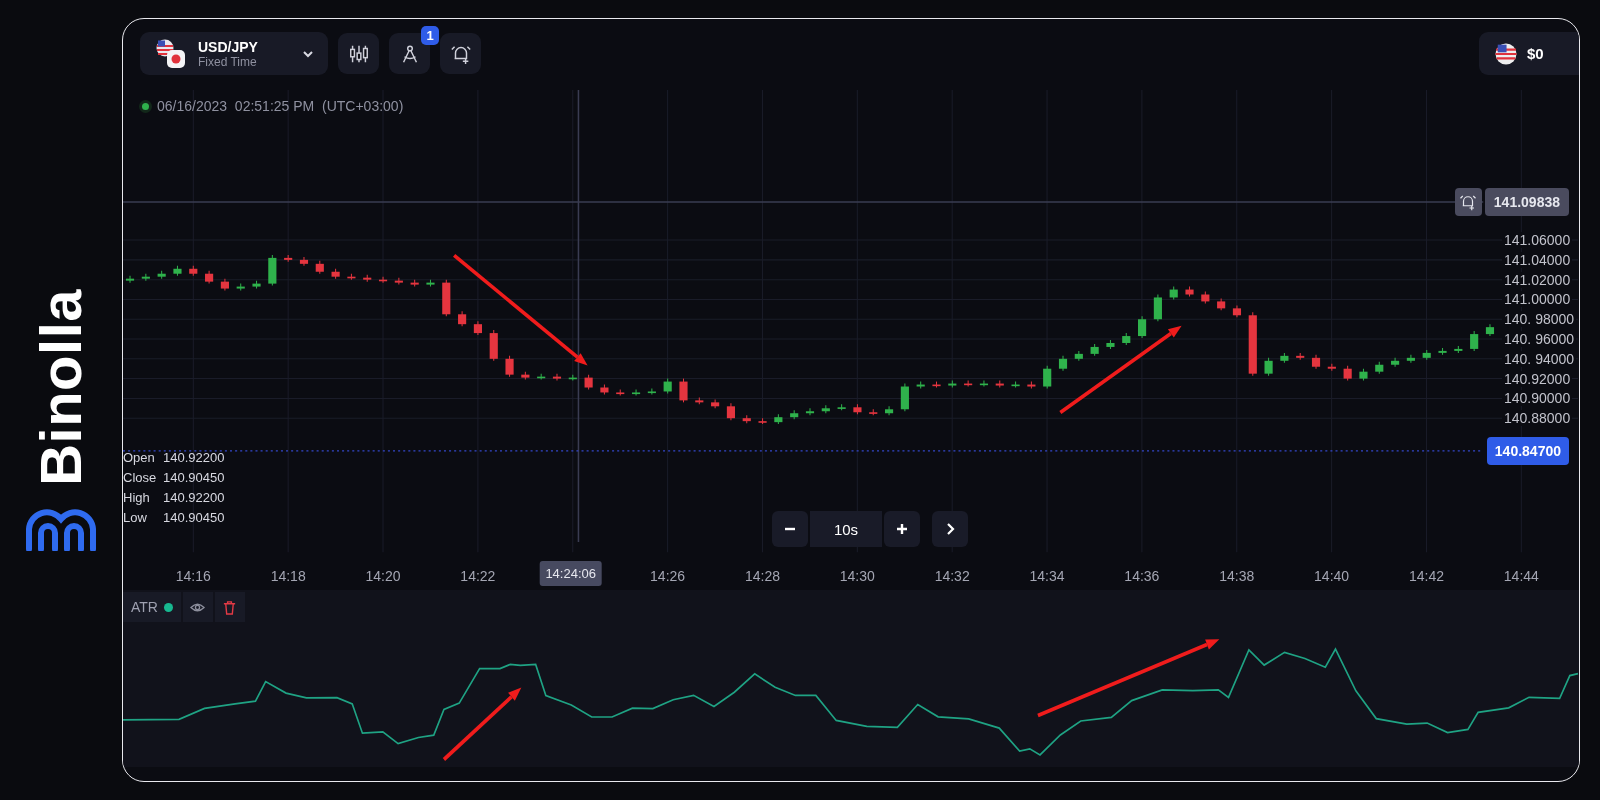 The height and width of the screenshot is (800, 1600). What do you see at coordinates (288, 576) in the screenshot?
I see `time-axis-label: 14:18` at bounding box center [288, 576].